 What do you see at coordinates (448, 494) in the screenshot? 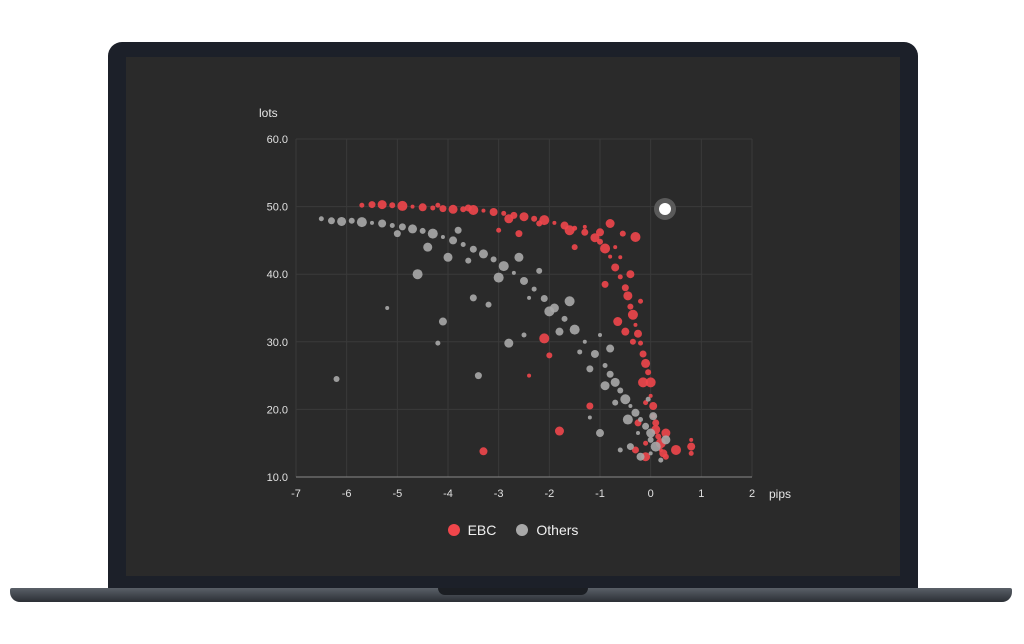
I see `x-tick-label: -4` at bounding box center [448, 494].